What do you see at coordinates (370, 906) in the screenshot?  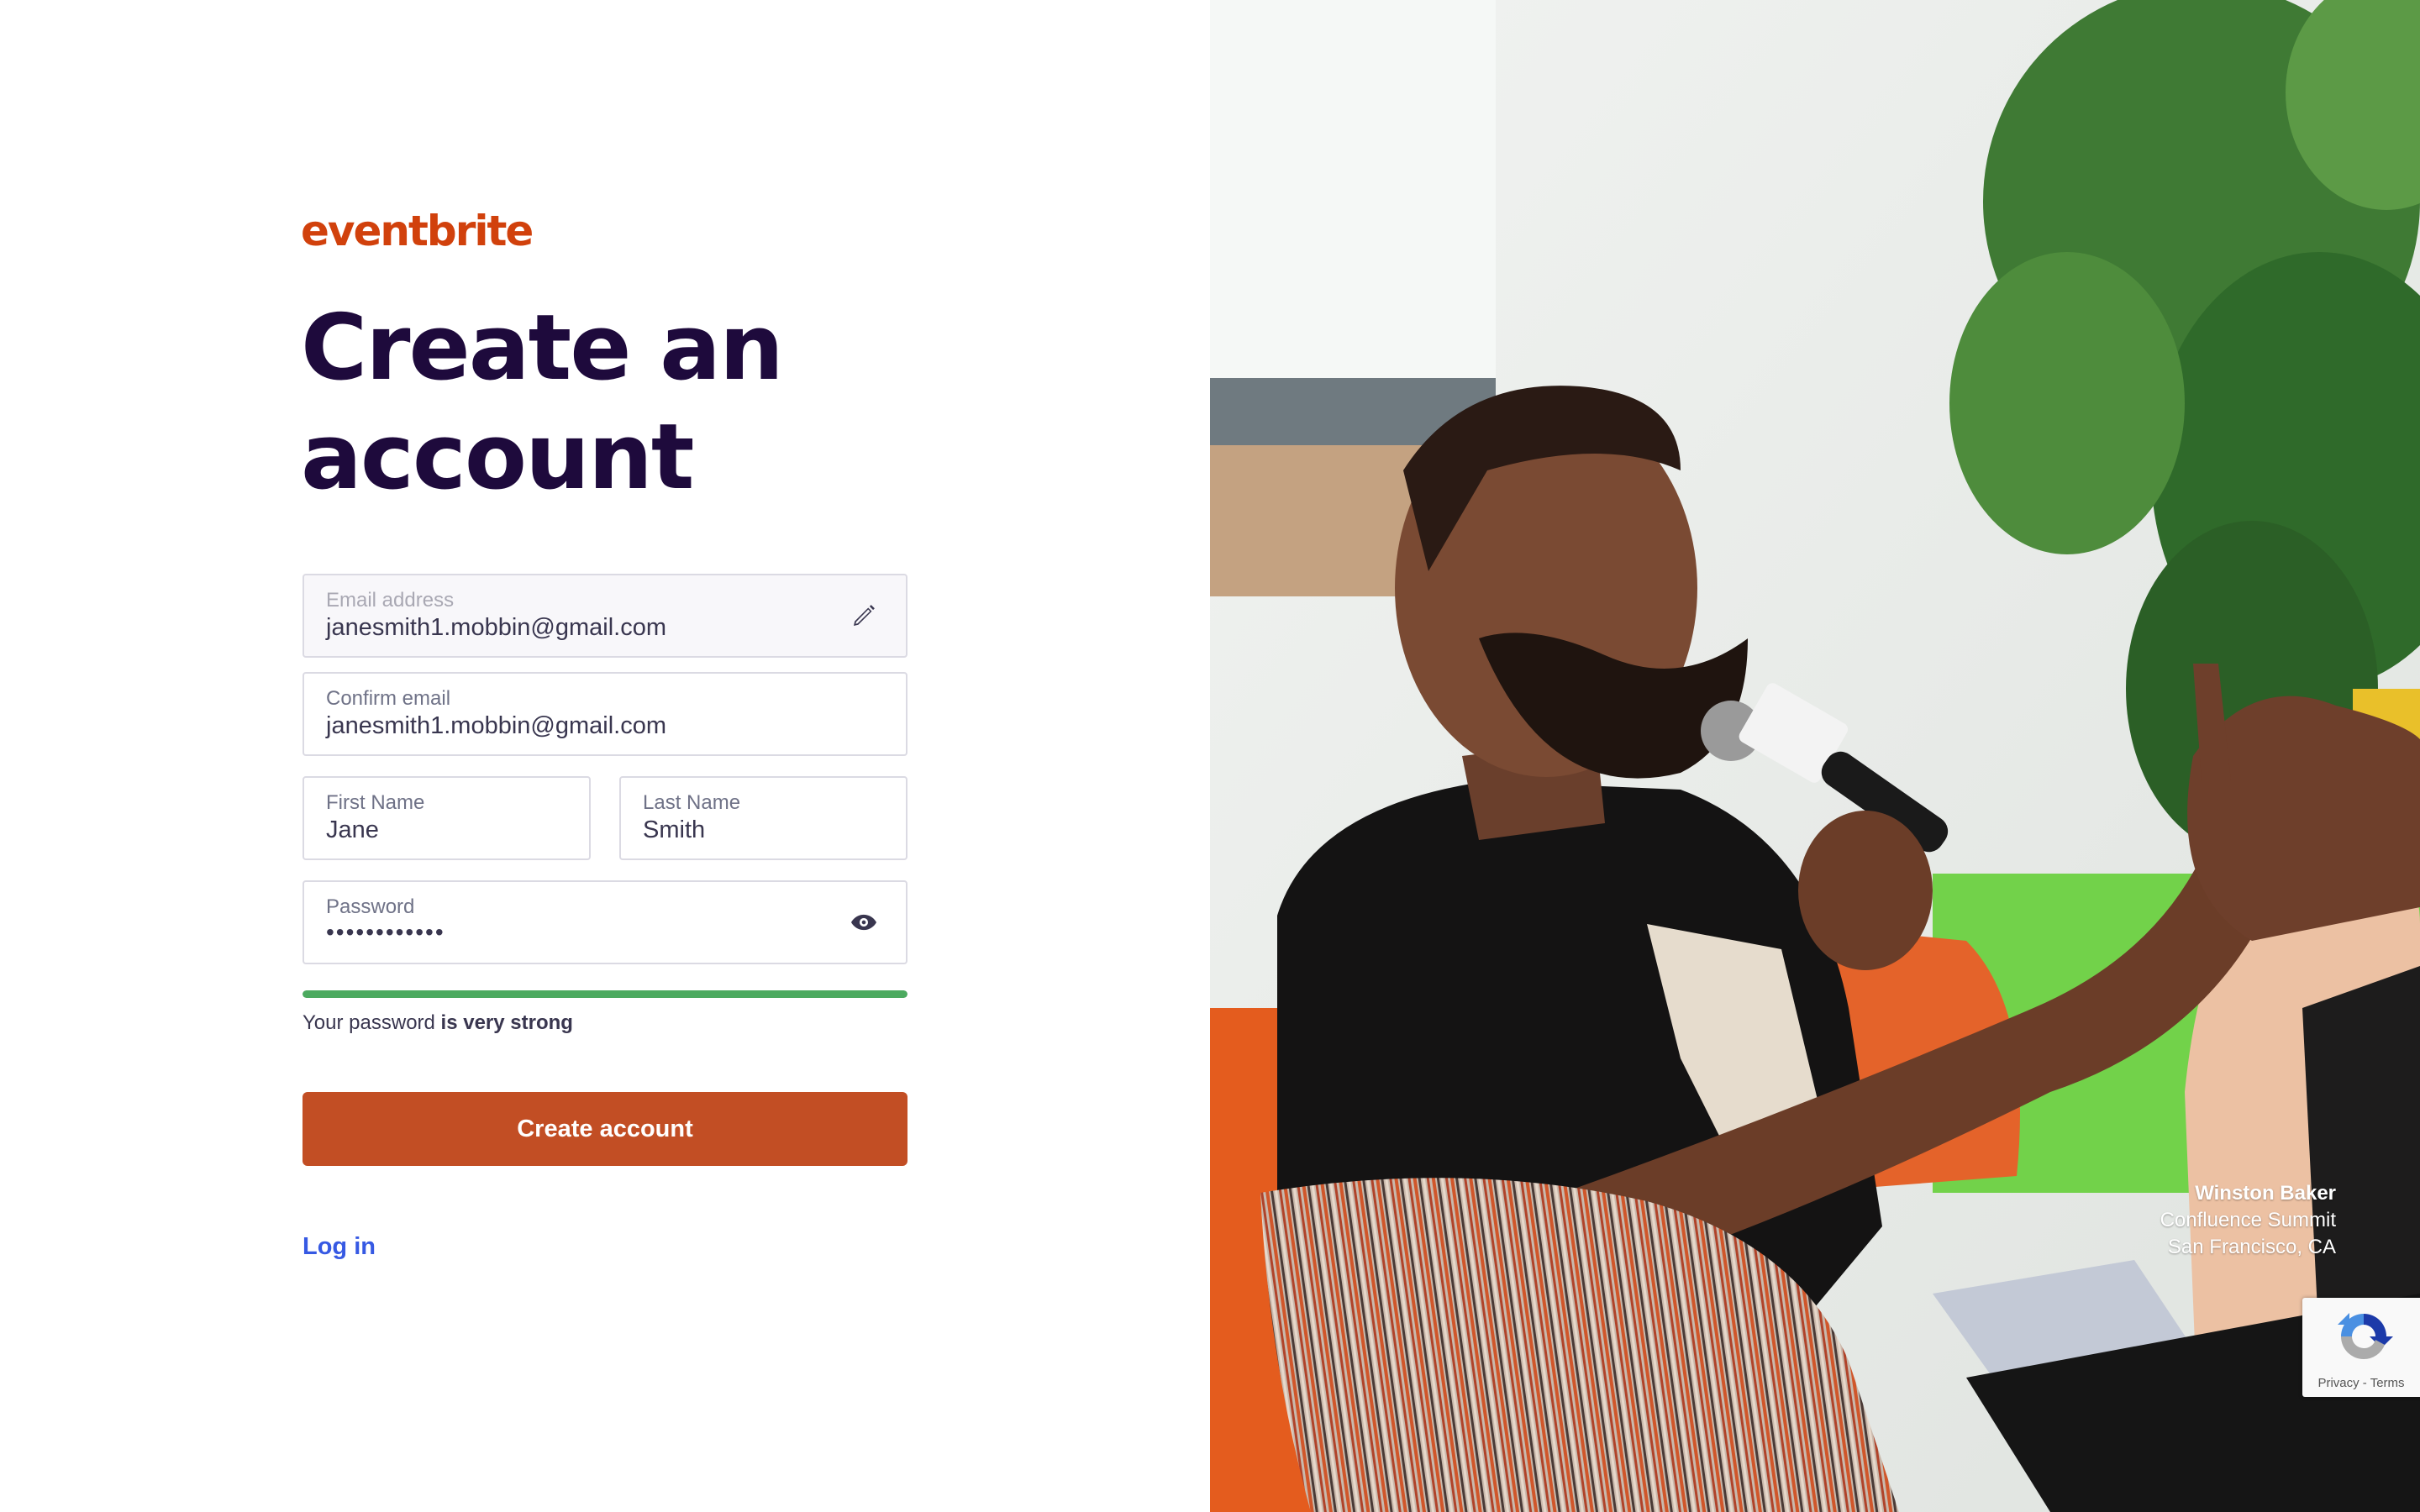 I see `password-label: Password` at bounding box center [370, 906].